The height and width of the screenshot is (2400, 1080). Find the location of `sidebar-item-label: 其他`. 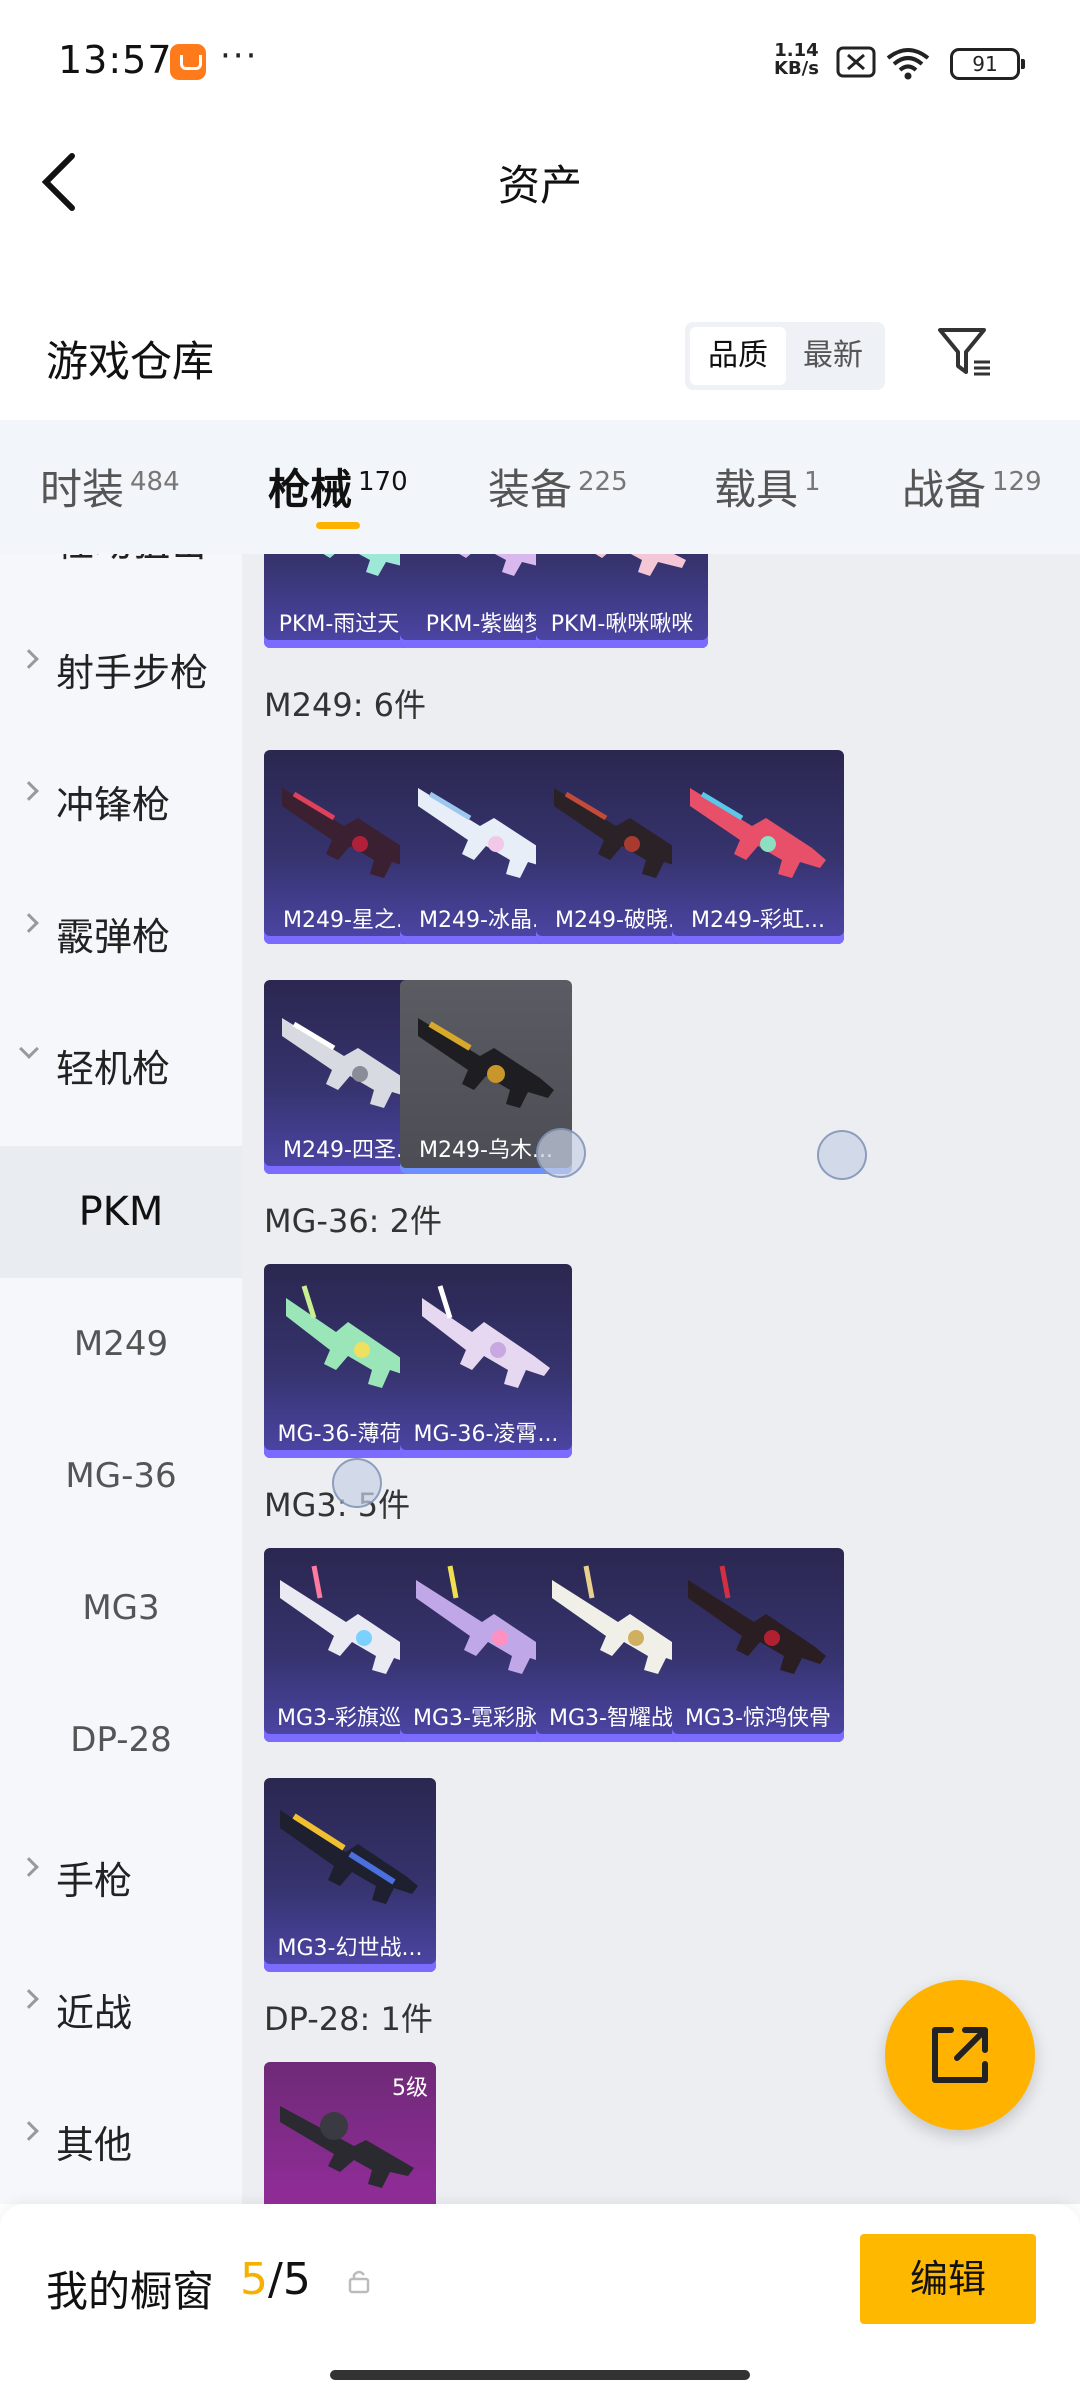

sidebar-item-label: 其他 is located at coordinates (94, 2145).